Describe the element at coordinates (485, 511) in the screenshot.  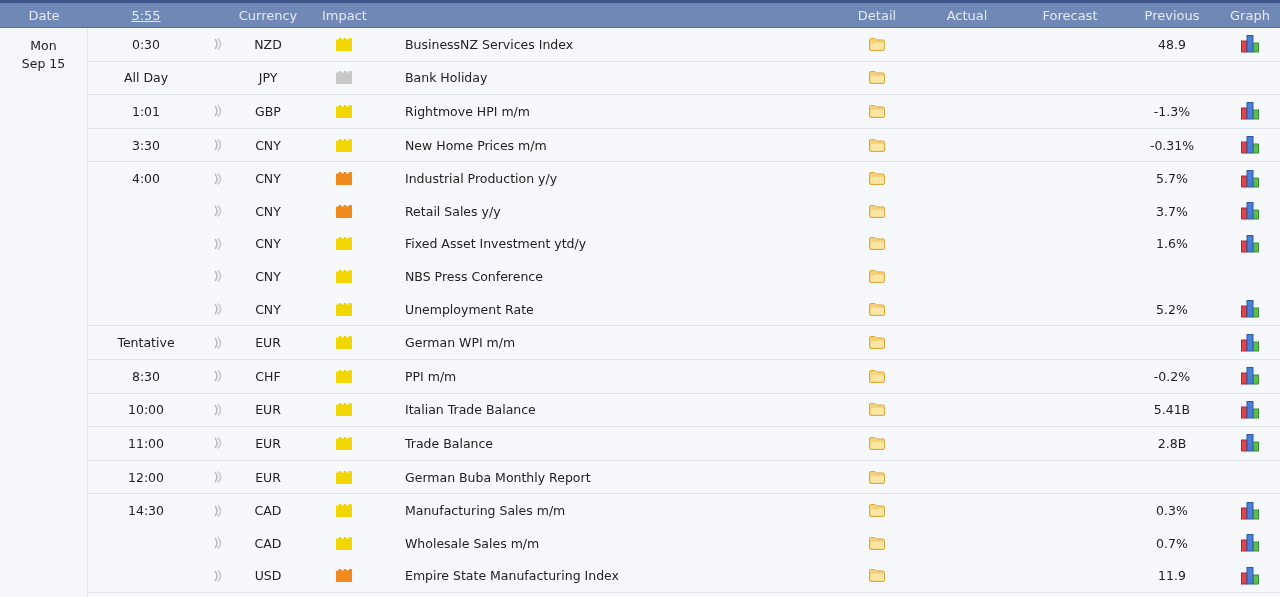
I see `event-title: Manufacturing Sales m/m` at that location.